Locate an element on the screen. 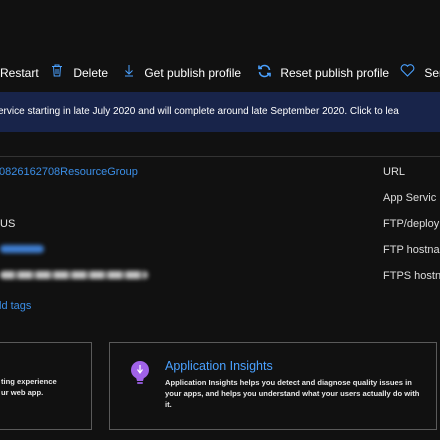 Image resolution: width=440 pixels, height=440 pixels. restart-button: Restart is located at coordinates (19, 72).